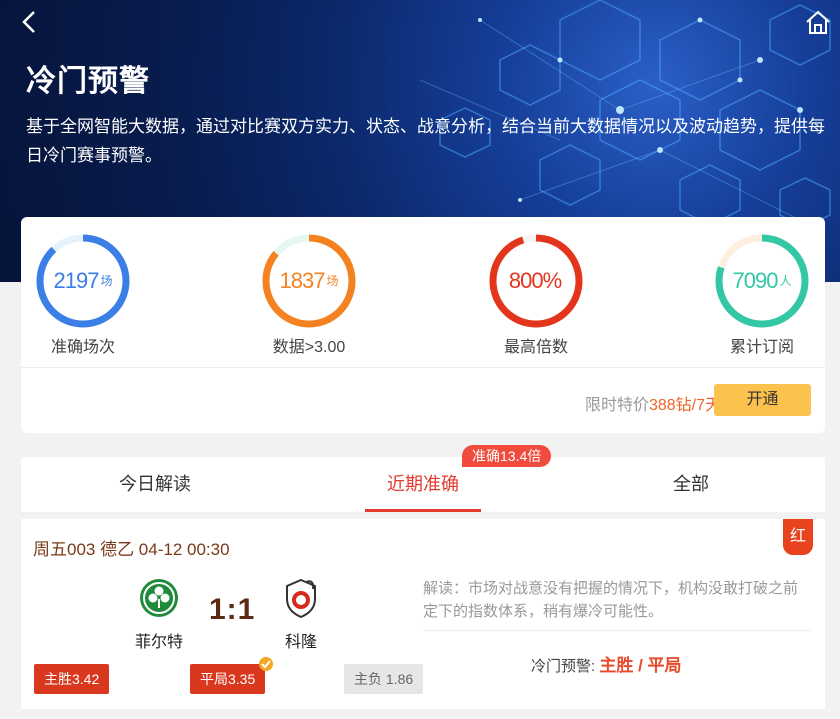 The height and width of the screenshot is (719, 840). I want to click on promo-text: 限时特价388钻/7天, so click(653, 403).